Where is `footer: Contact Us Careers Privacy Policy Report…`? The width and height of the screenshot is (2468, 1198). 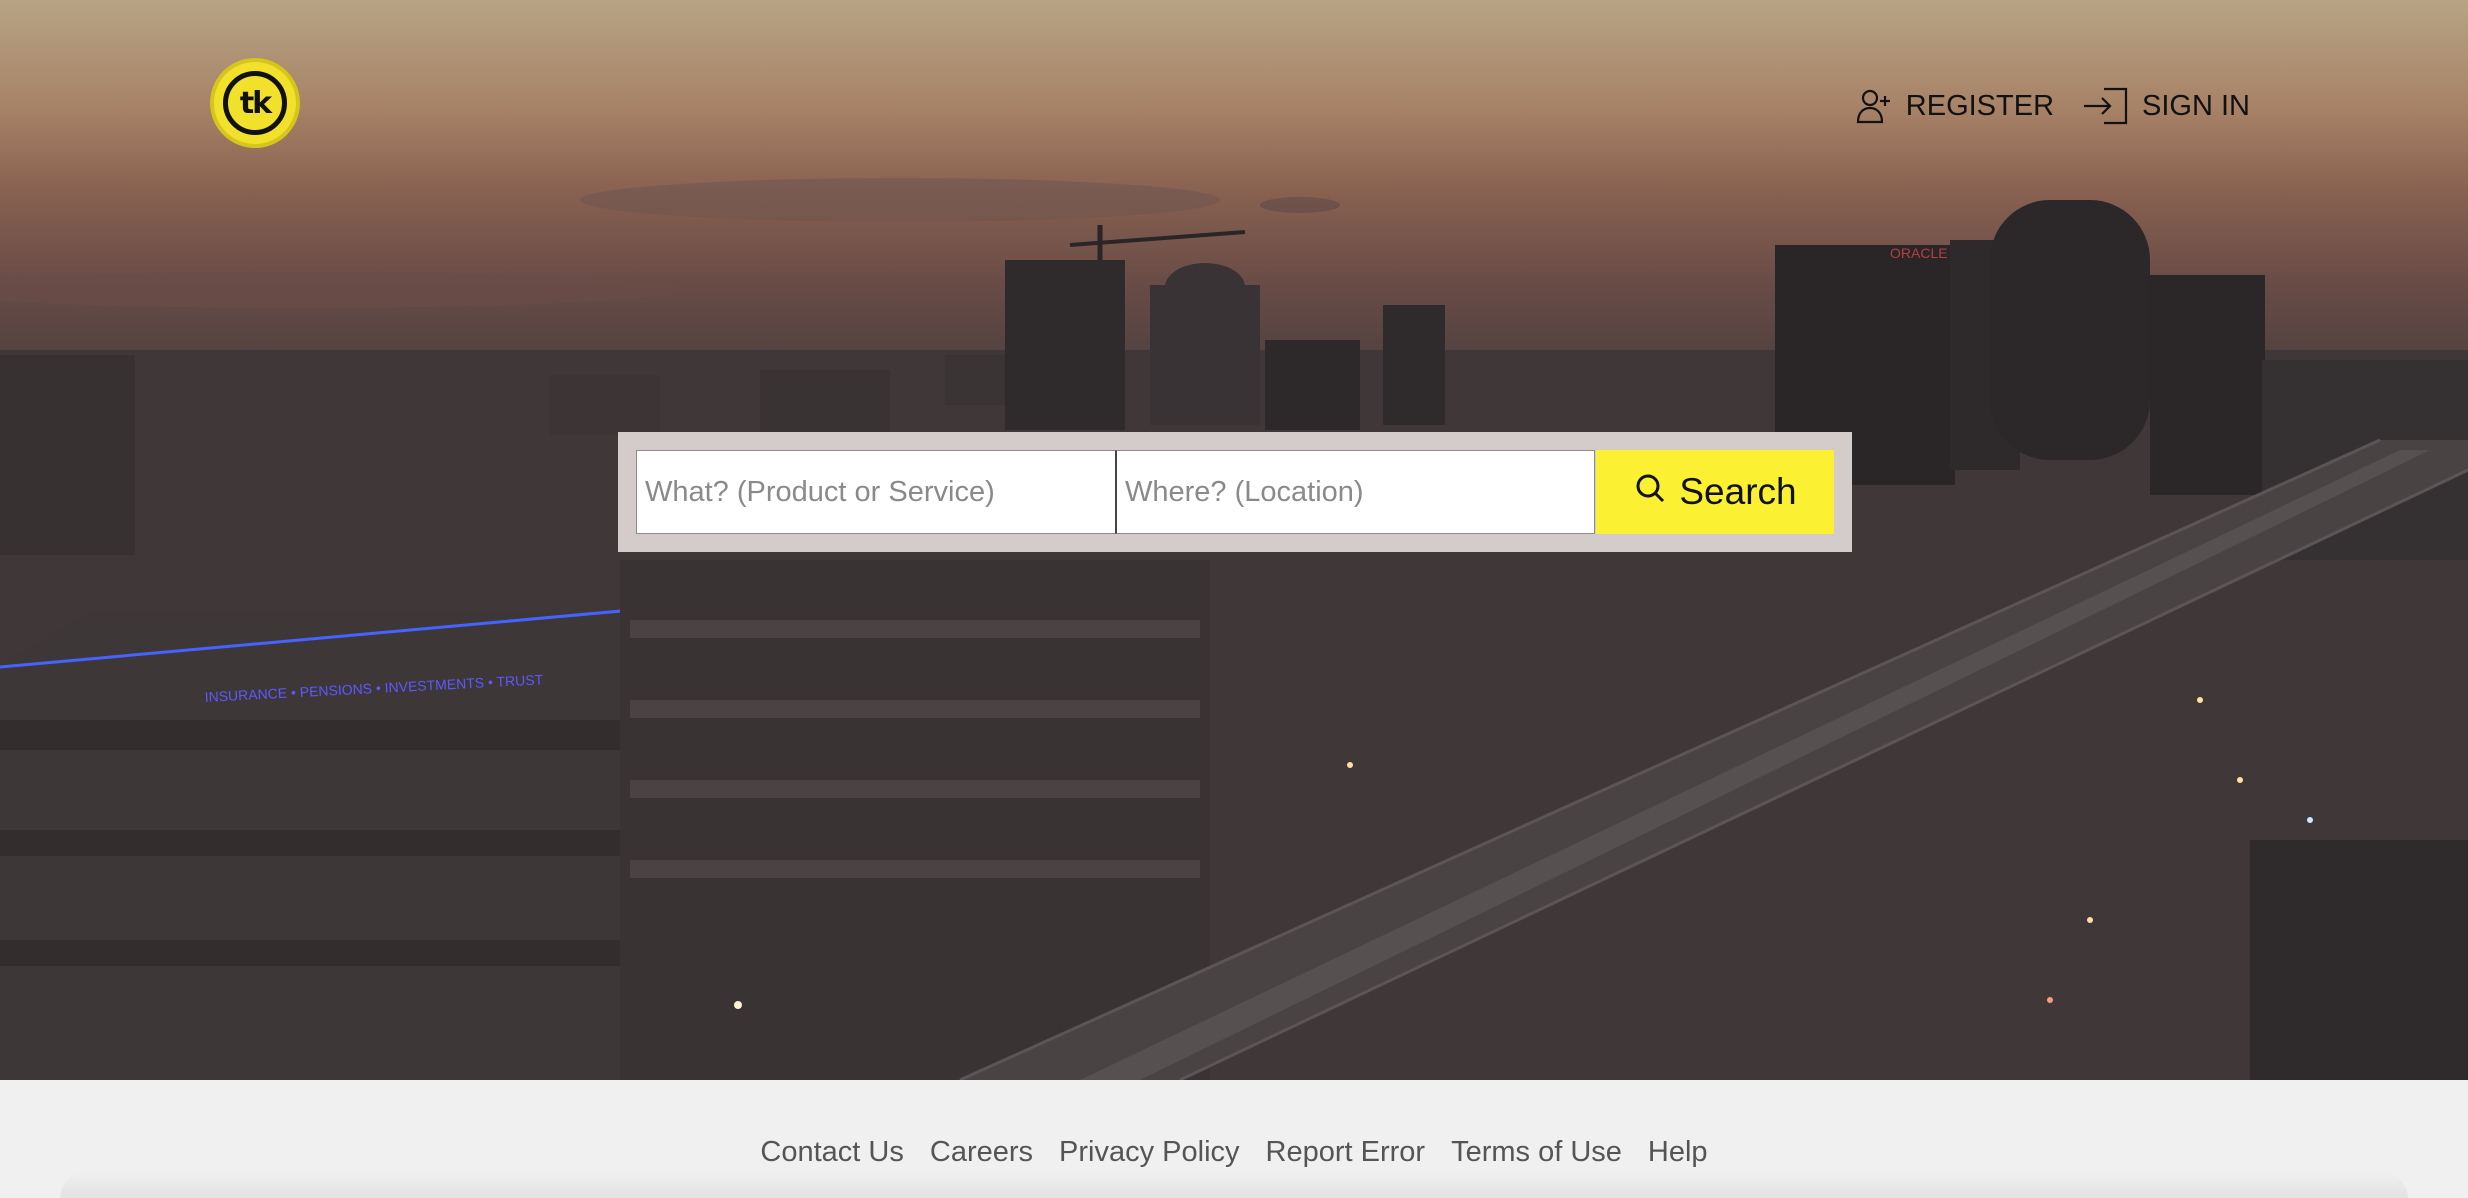
footer: Contact Us Careers Privacy Policy Report… is located at coordinates (1234, 1139).